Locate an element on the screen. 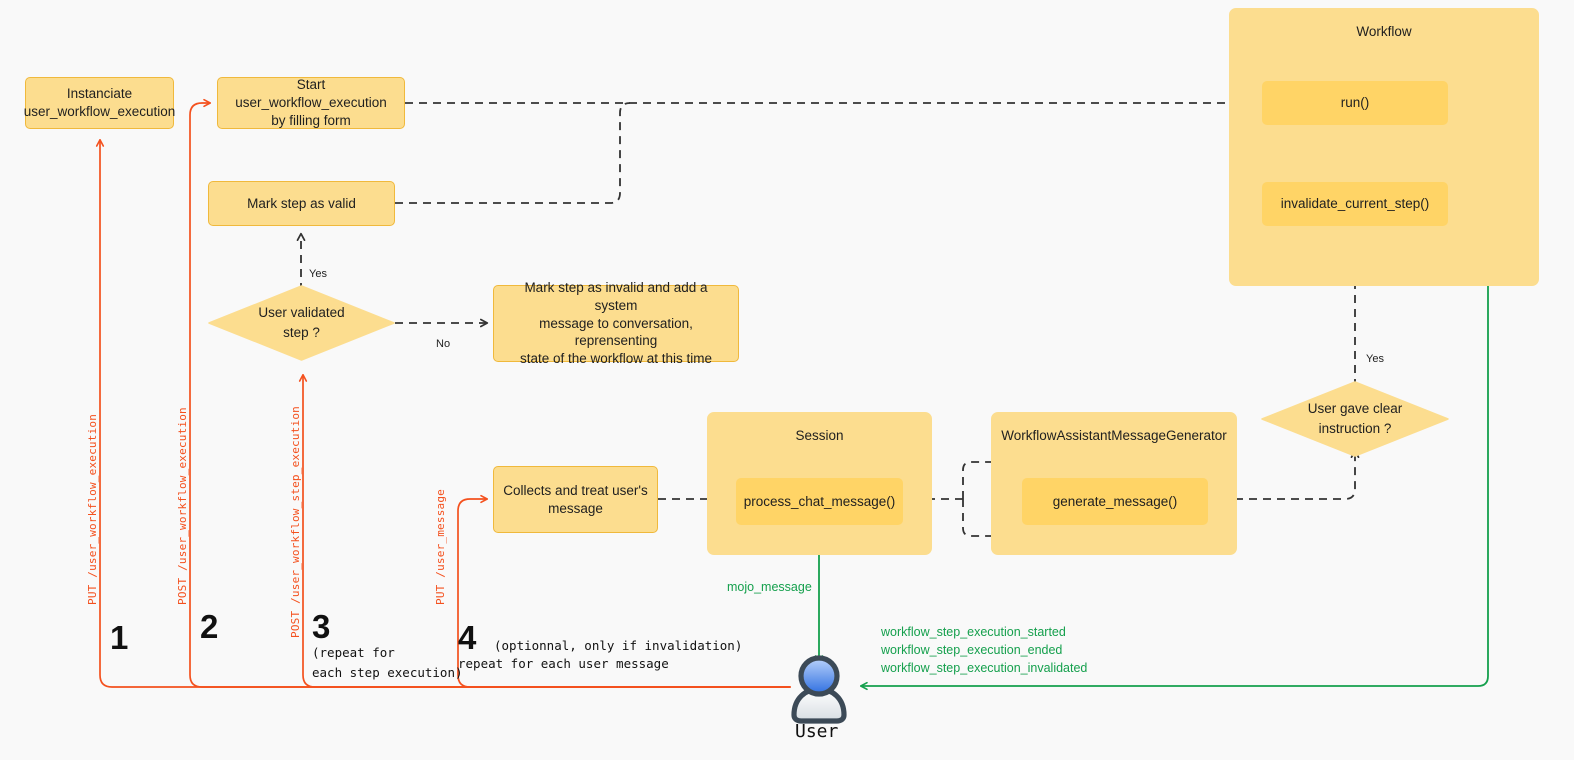  api-number-1: 1 is located at coordinates (119, 637).